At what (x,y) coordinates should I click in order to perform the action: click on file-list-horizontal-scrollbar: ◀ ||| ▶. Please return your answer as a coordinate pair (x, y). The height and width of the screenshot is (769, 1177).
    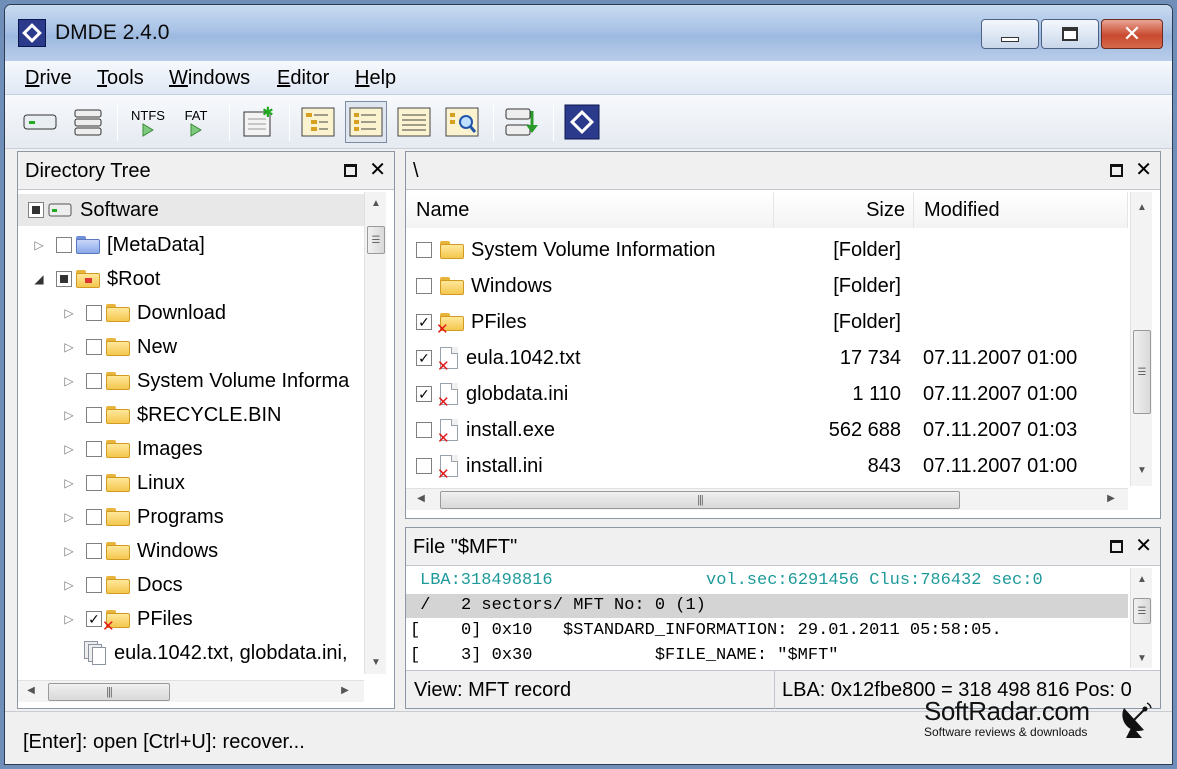
    Looking at the image, I should click on (767, 499).